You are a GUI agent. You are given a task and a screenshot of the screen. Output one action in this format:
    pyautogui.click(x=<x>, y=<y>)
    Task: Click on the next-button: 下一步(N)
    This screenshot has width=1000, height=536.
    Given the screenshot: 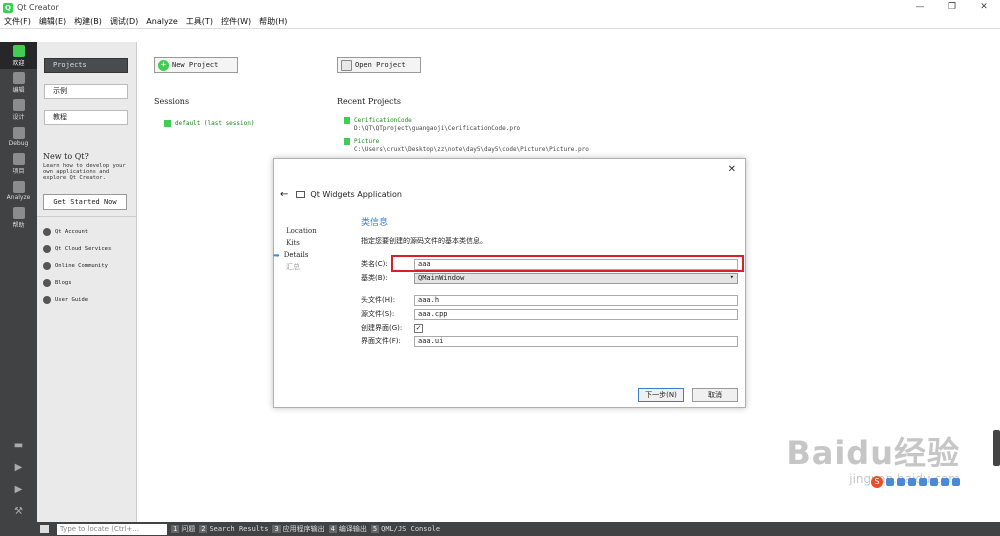 What is the action you would take?
    pyautogui.click(x=661, y=395)
    